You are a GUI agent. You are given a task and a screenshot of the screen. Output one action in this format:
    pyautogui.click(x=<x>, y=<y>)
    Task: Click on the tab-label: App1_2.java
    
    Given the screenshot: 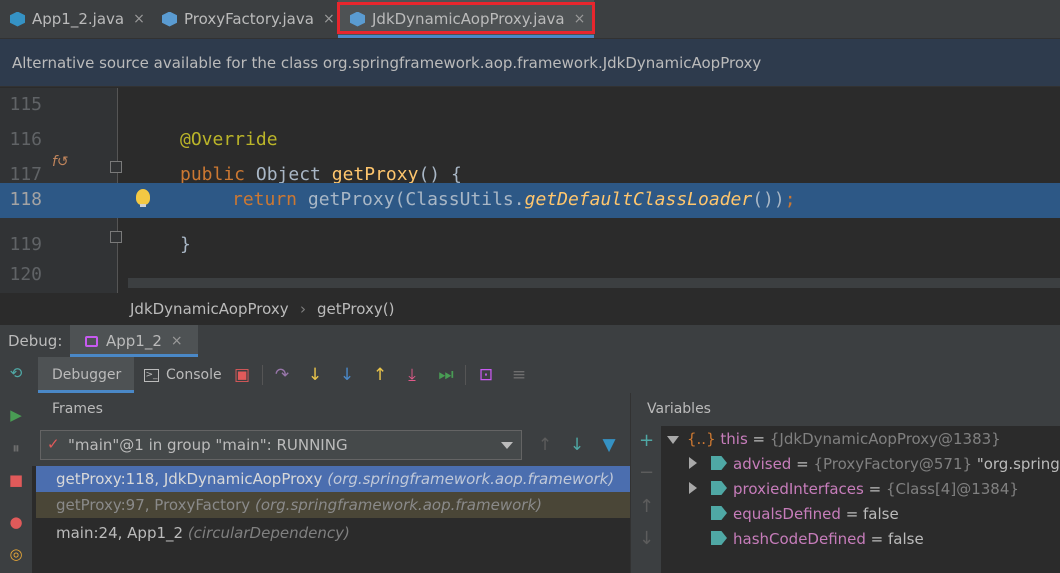 What is the action you would take?
    pyautogui.click(x=78, y=19)
    